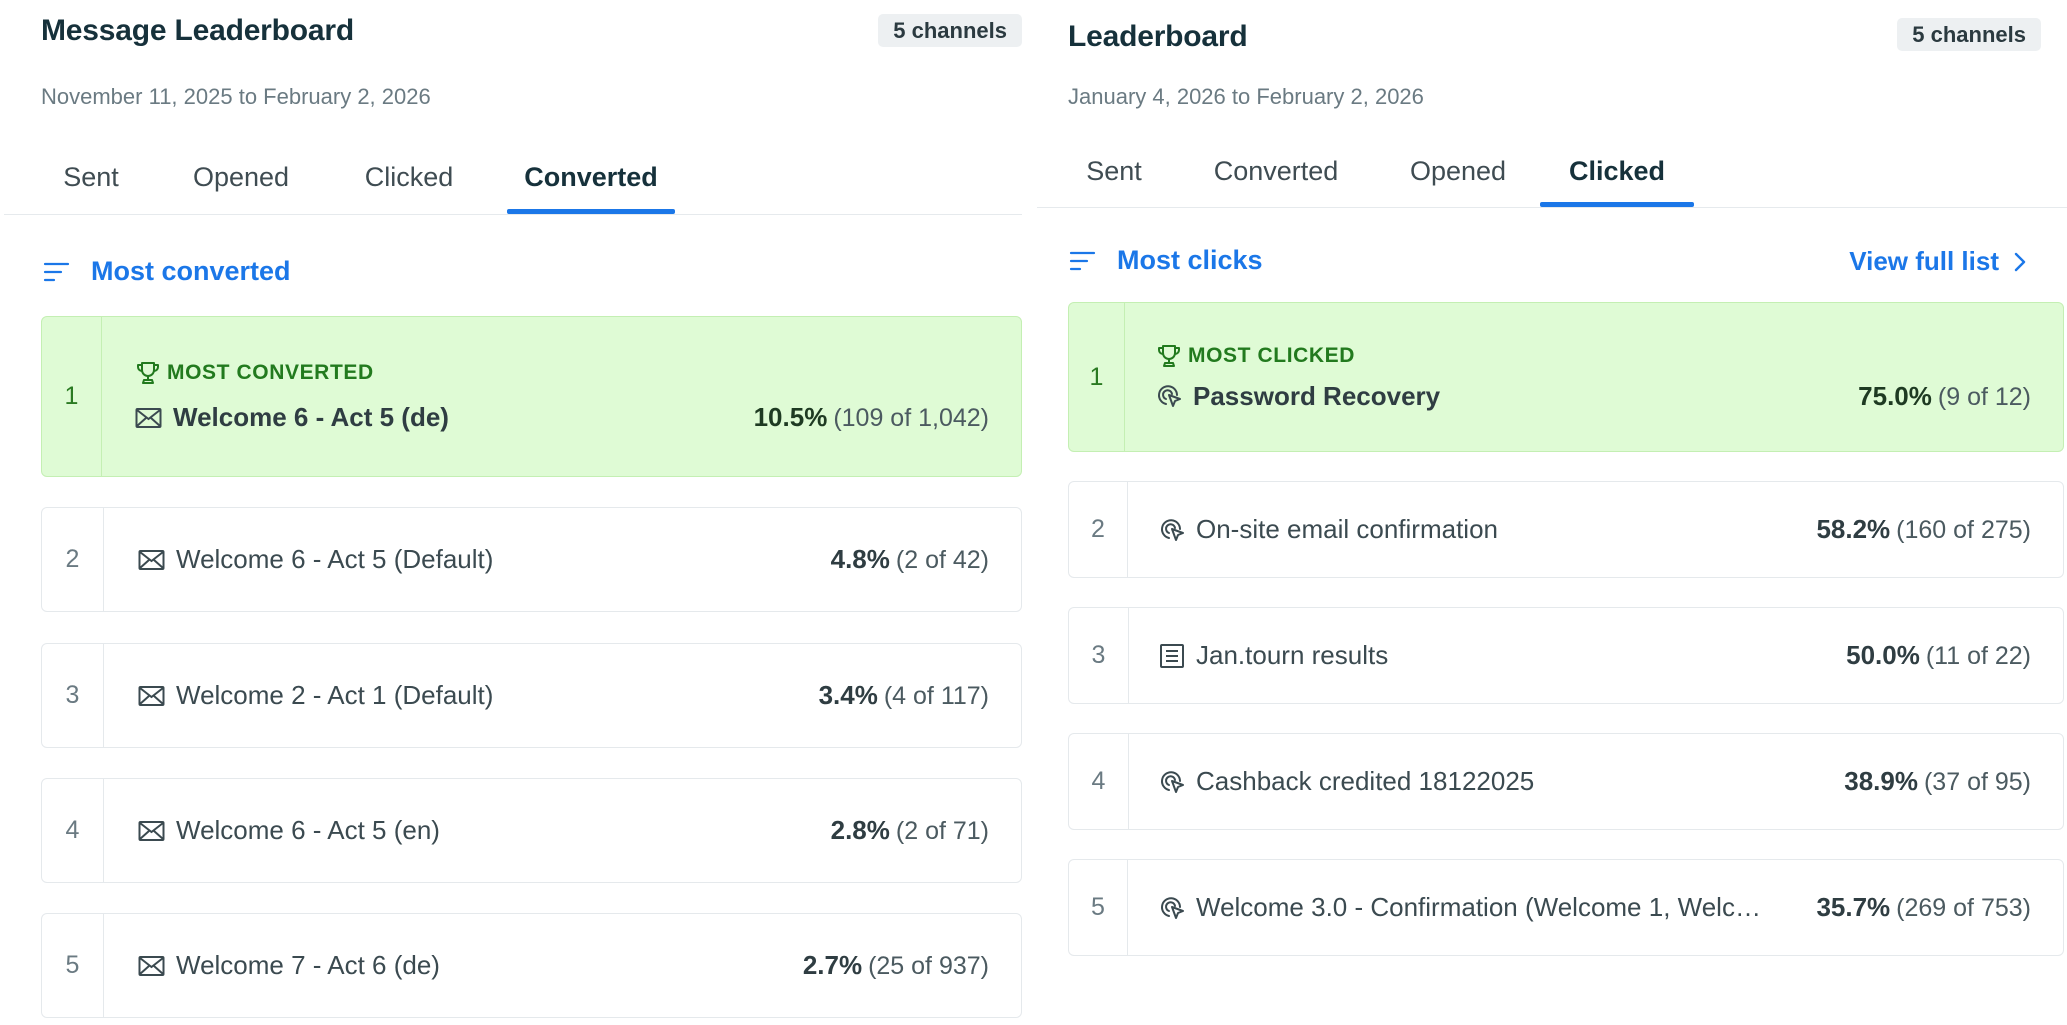  Describe the element at coordinates (1923, 907) in the screenshot. I see `click-stat: 35.7% (269 of 753)` at that location.